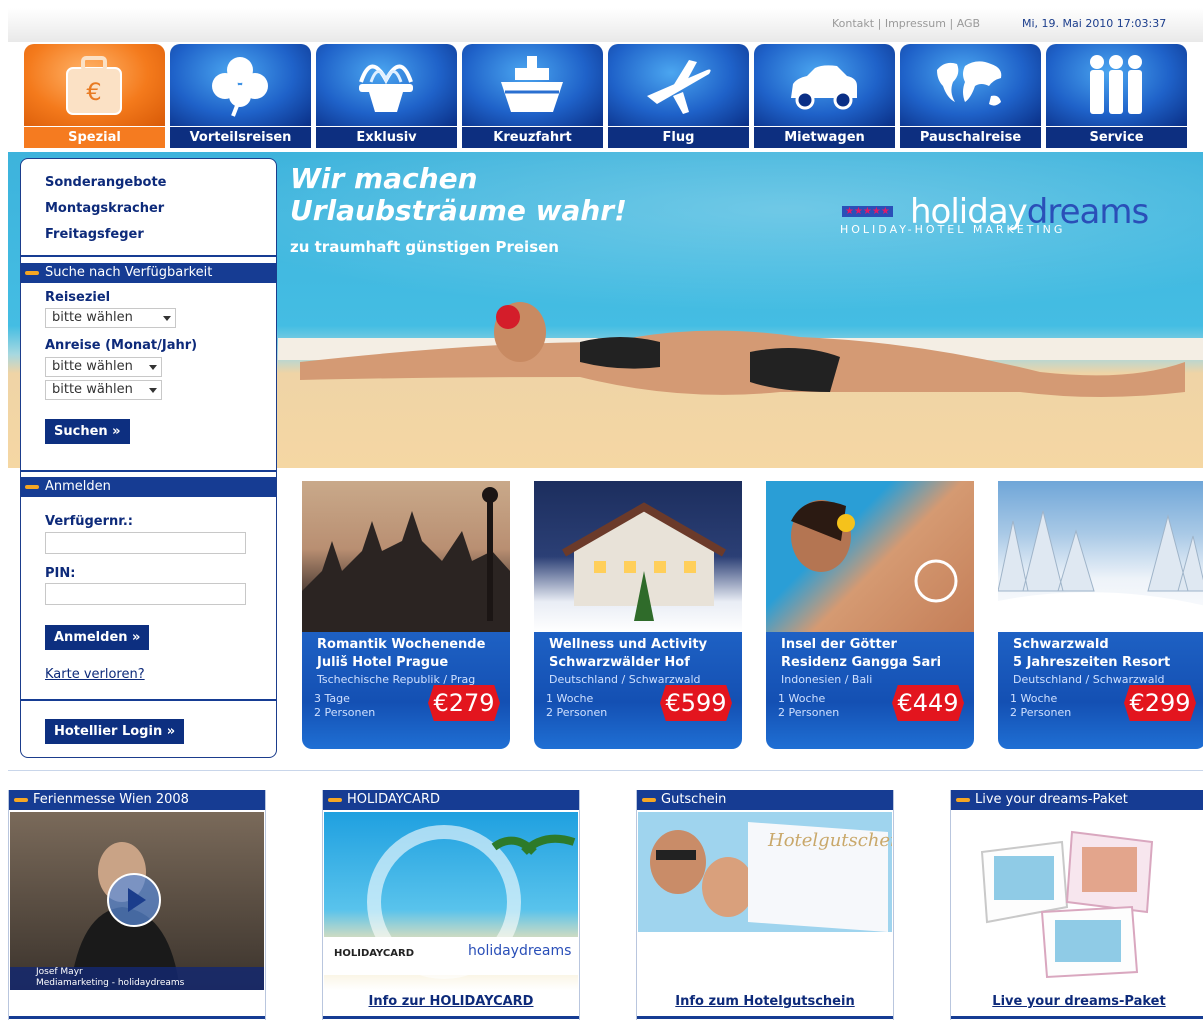  What do you see at coordinates (827, 679) in the screenshot?
I see `offer-location: Indonesien / Bali` at bounding box center [827, 679].